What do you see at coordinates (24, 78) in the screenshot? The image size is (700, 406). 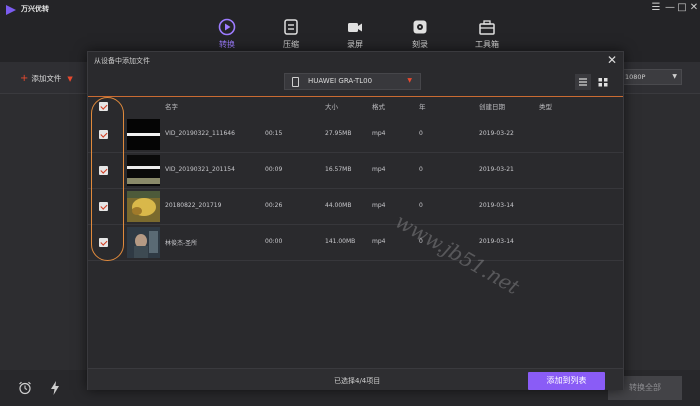 I see `plus-icon: +` at bounding box center [24, 78].